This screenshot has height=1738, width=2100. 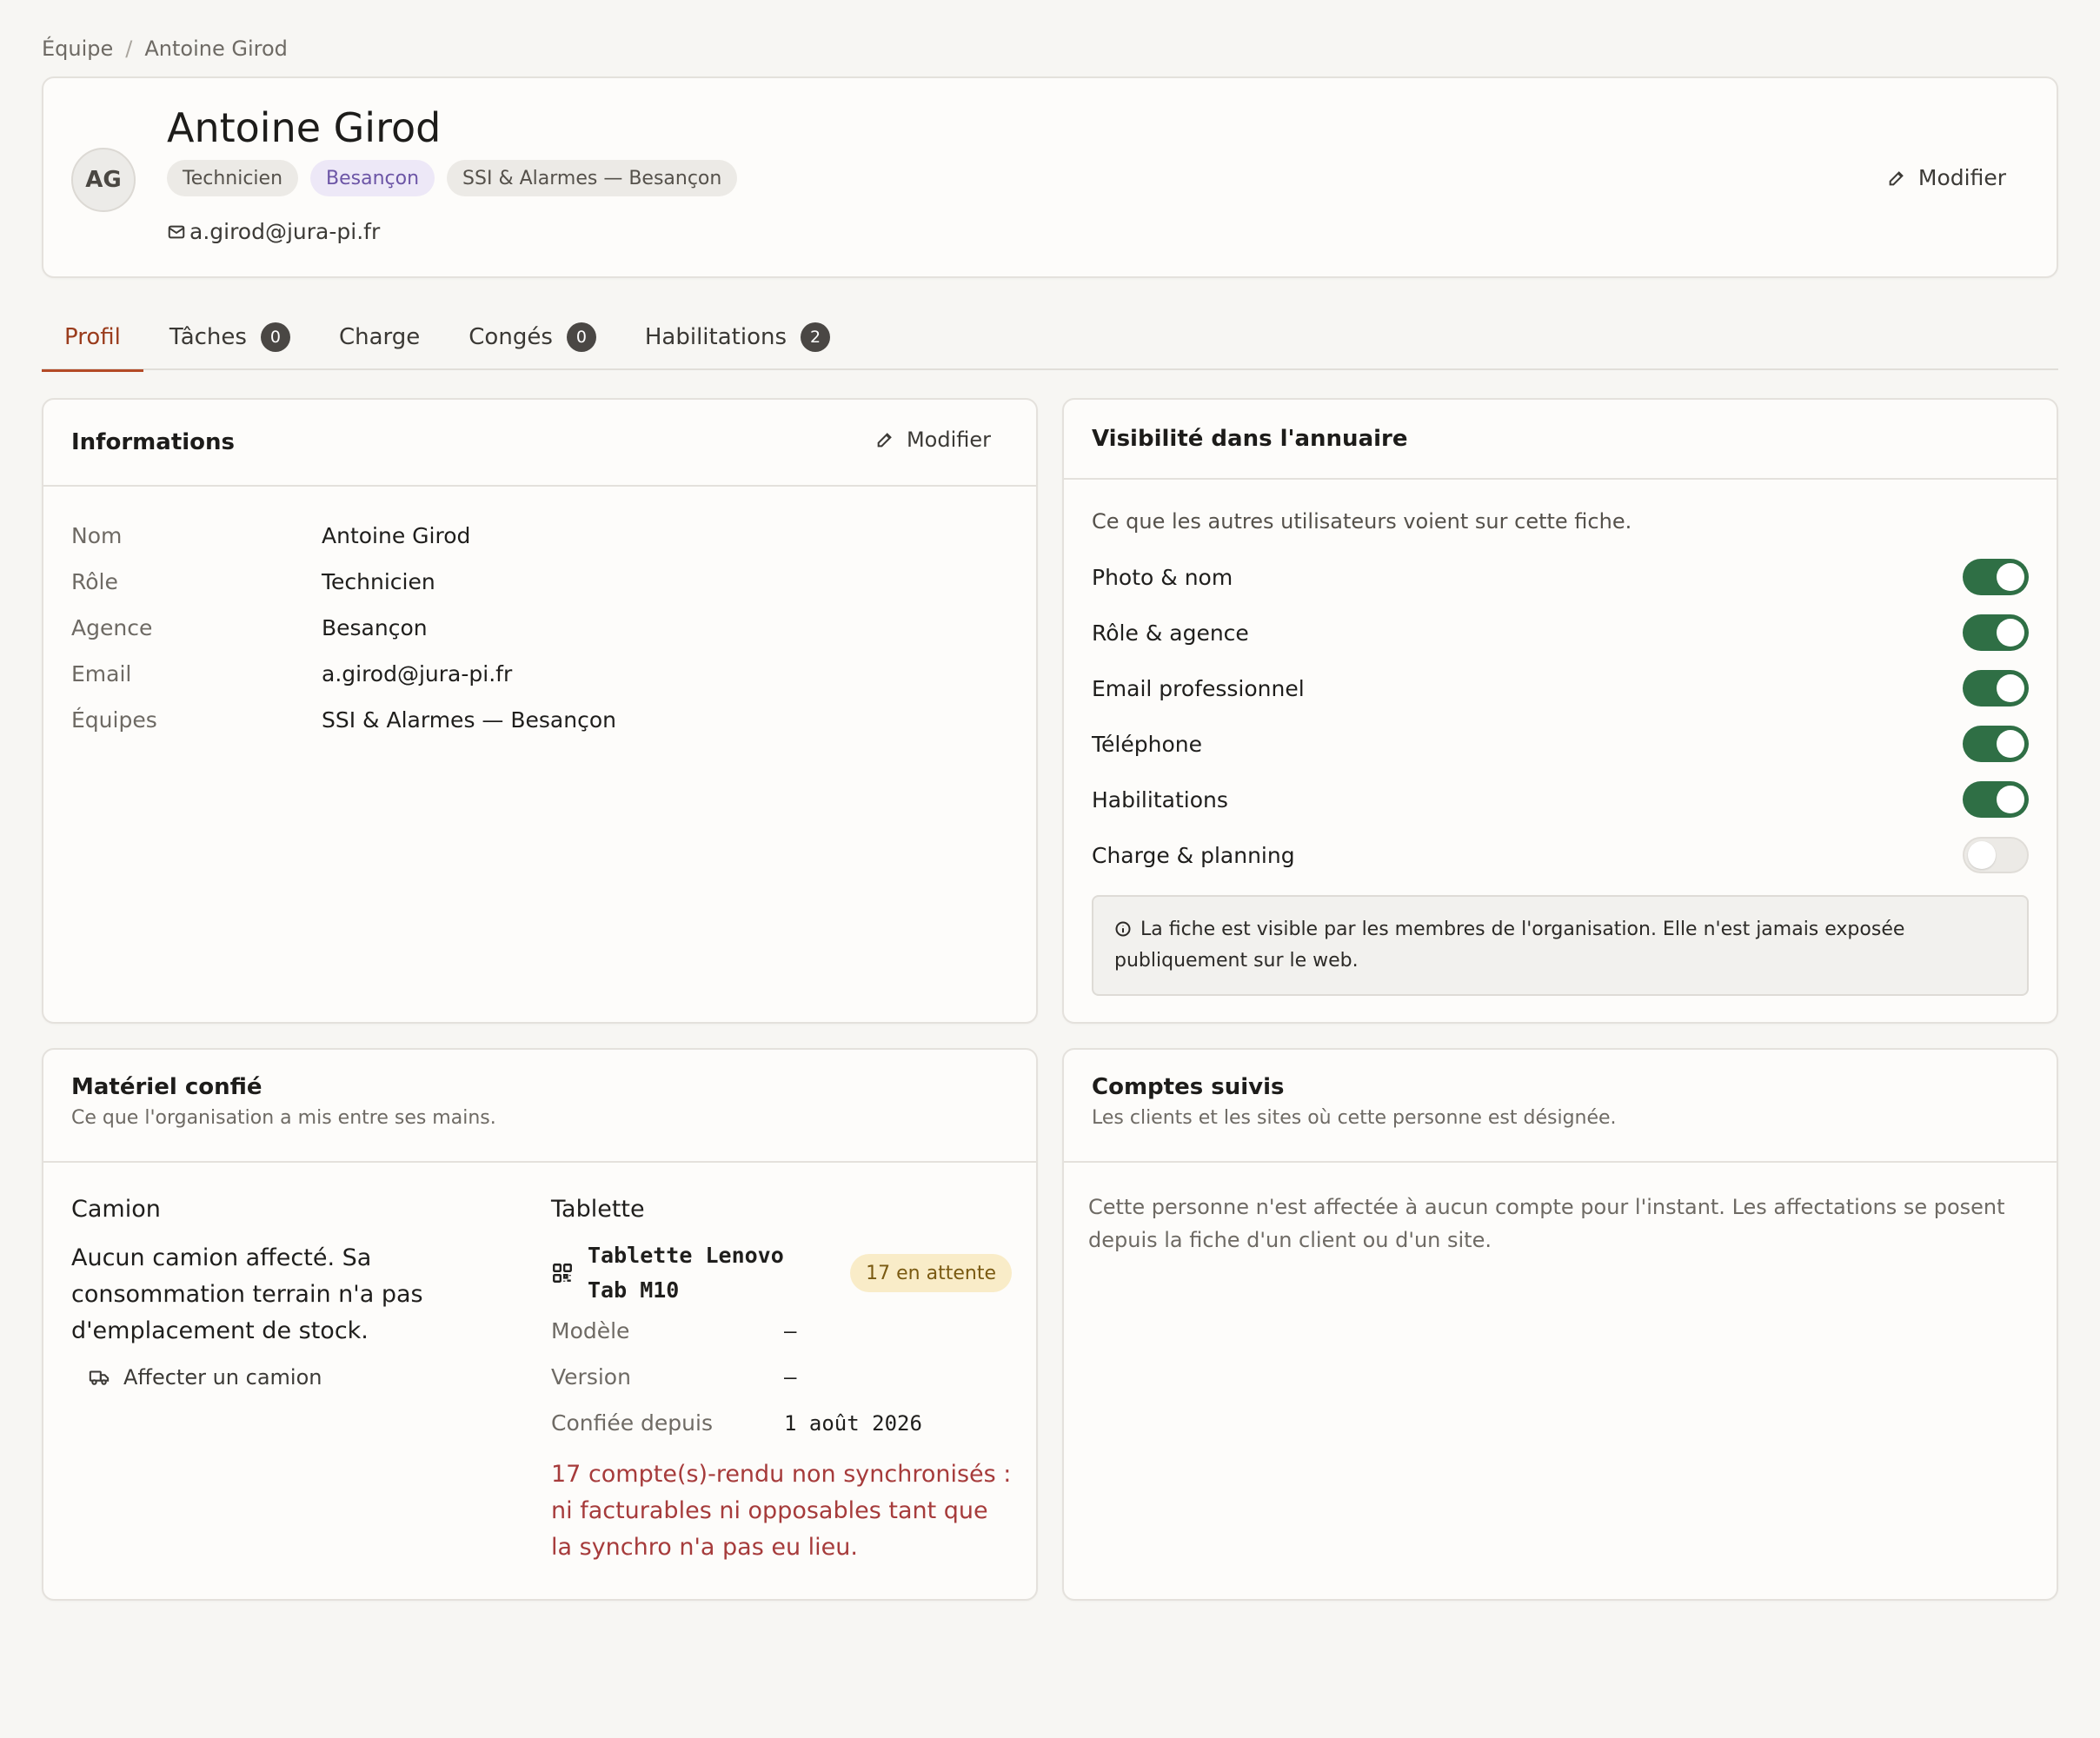 What do you see at coordinates (1996, 577) in the screenshot?
I see `toggle-photo-nom` at bounding box center [1996, 577].